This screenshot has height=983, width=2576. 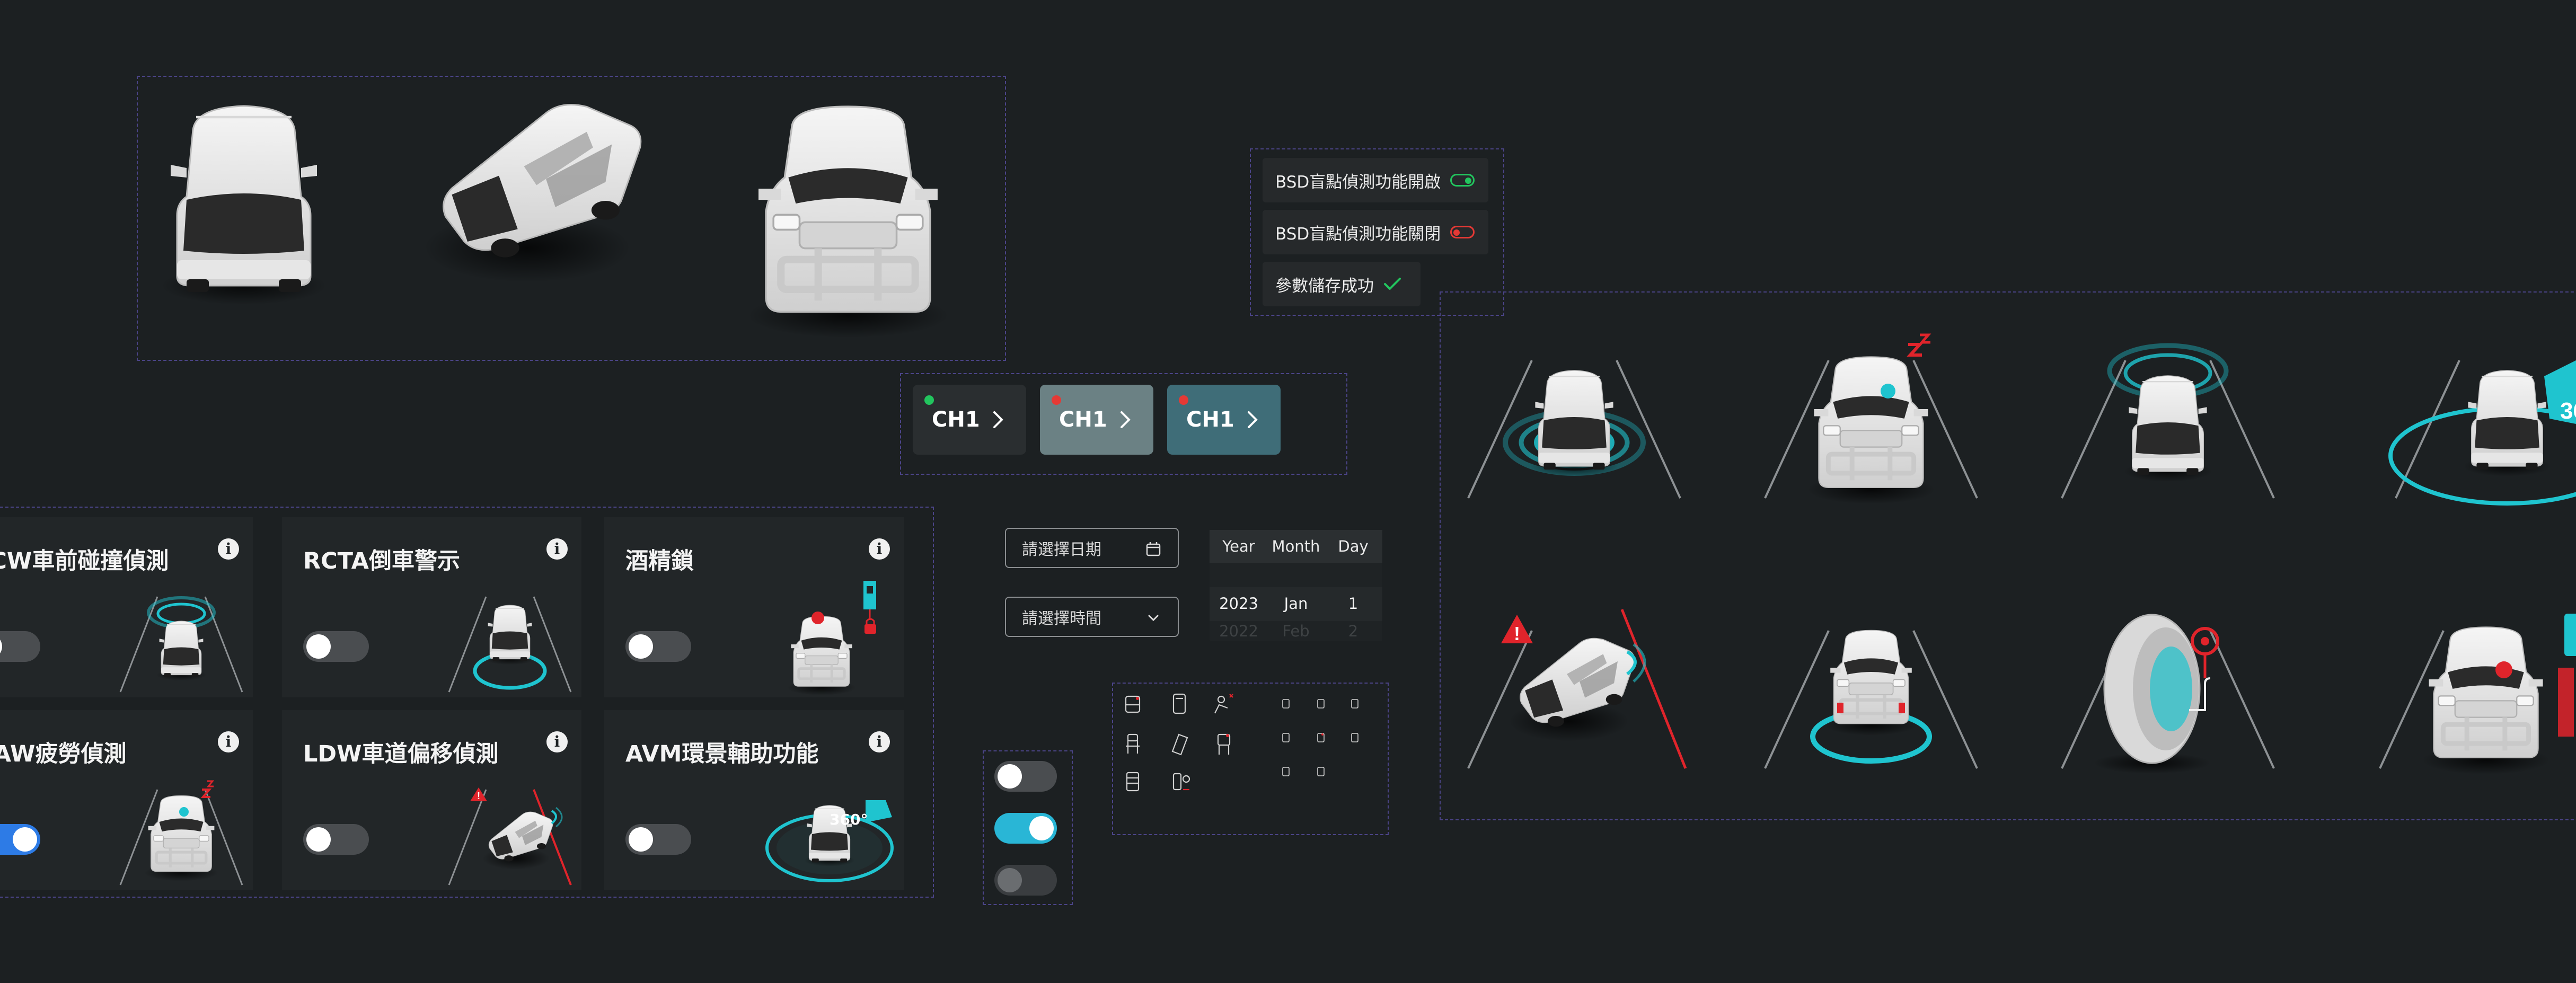 I want to click on channel-button-3: CH1, so click(x=1224, y=420).